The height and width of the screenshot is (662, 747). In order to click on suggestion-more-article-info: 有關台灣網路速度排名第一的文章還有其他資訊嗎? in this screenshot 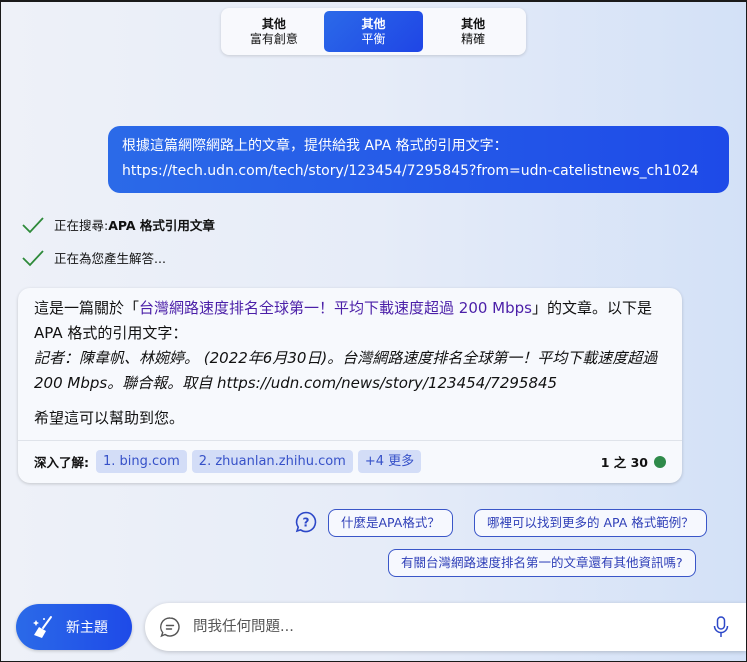, I will do `click(542, 563)`.